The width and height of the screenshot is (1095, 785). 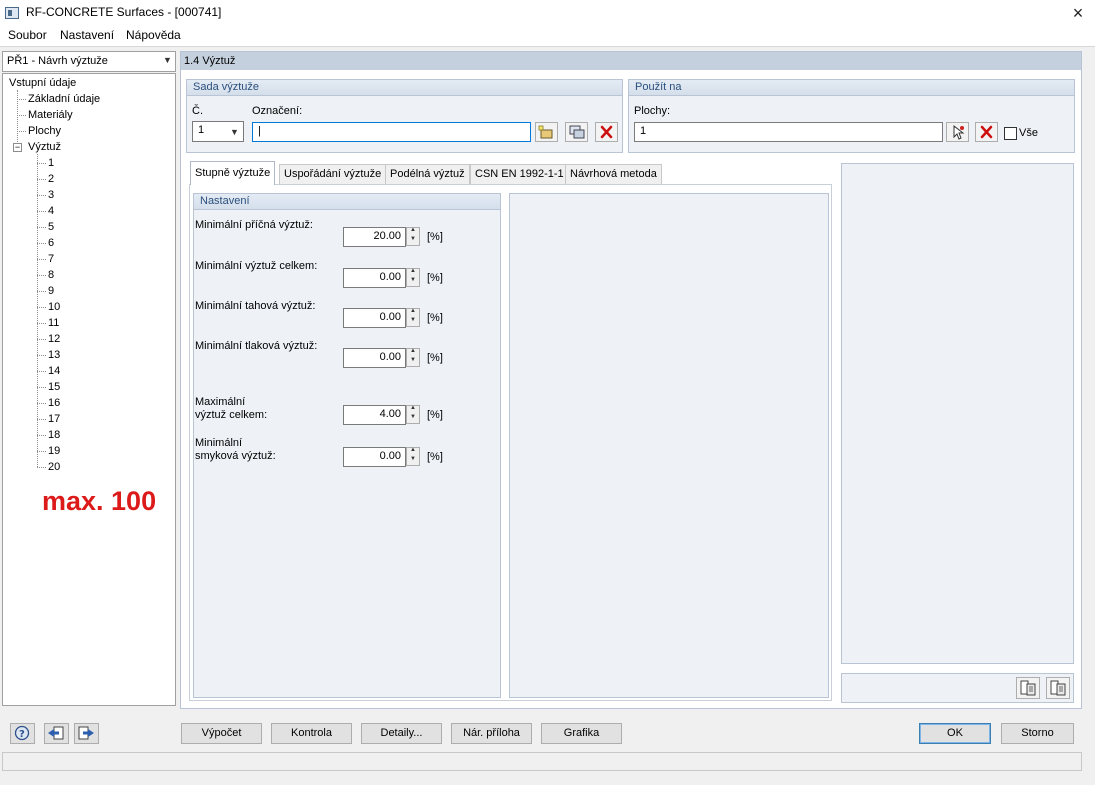 I want to click on tree-item-materials: Materiály, so click(x=50, y=115).